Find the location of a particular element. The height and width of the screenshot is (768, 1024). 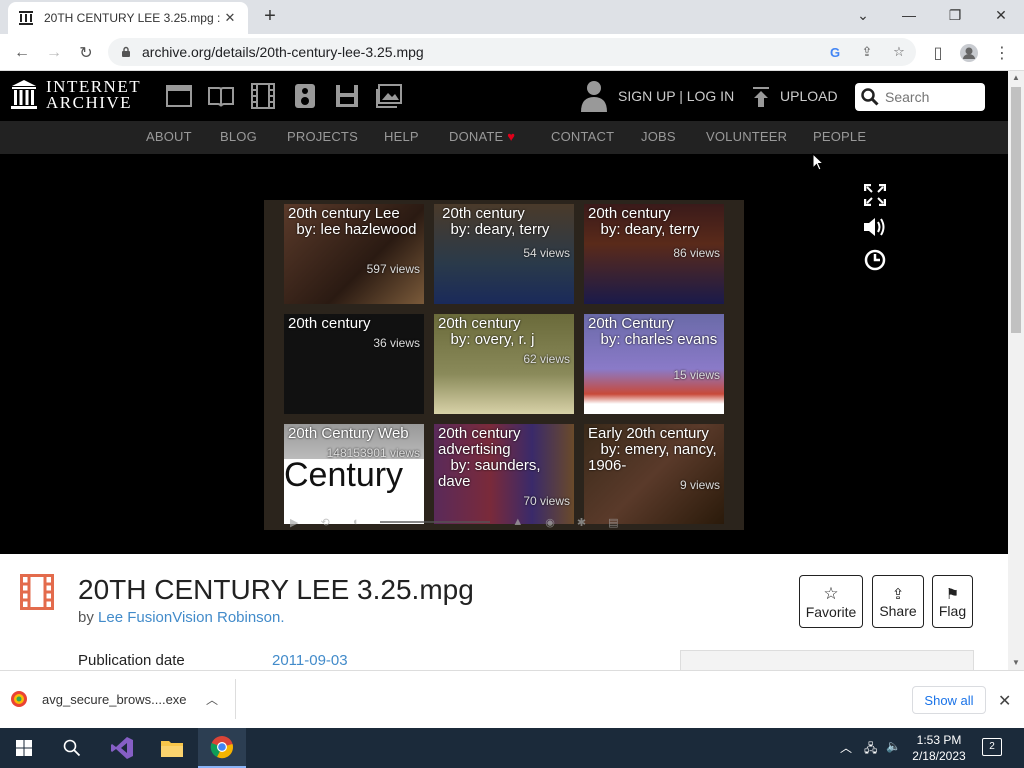

chrome-menu-icon: ⋮ is located at coordinates (1002, 53).